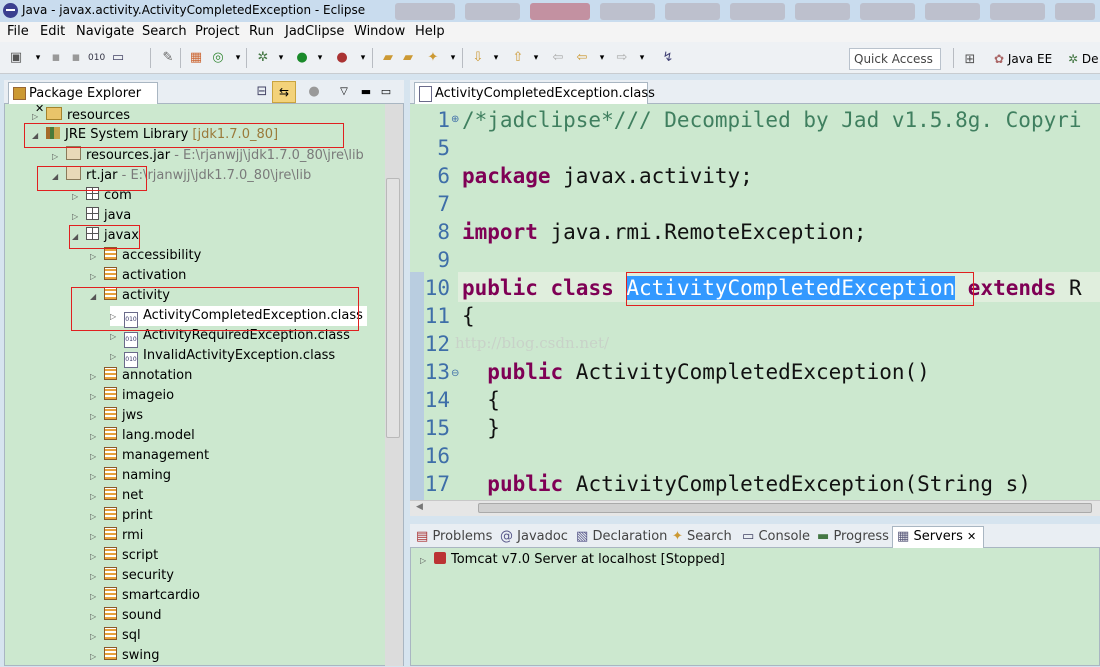 This screenshot has height=667, width=1100. Describe the element at coordinates (344, 92) in the screenshot. I see `view-menu-icon: ▽` at that location.